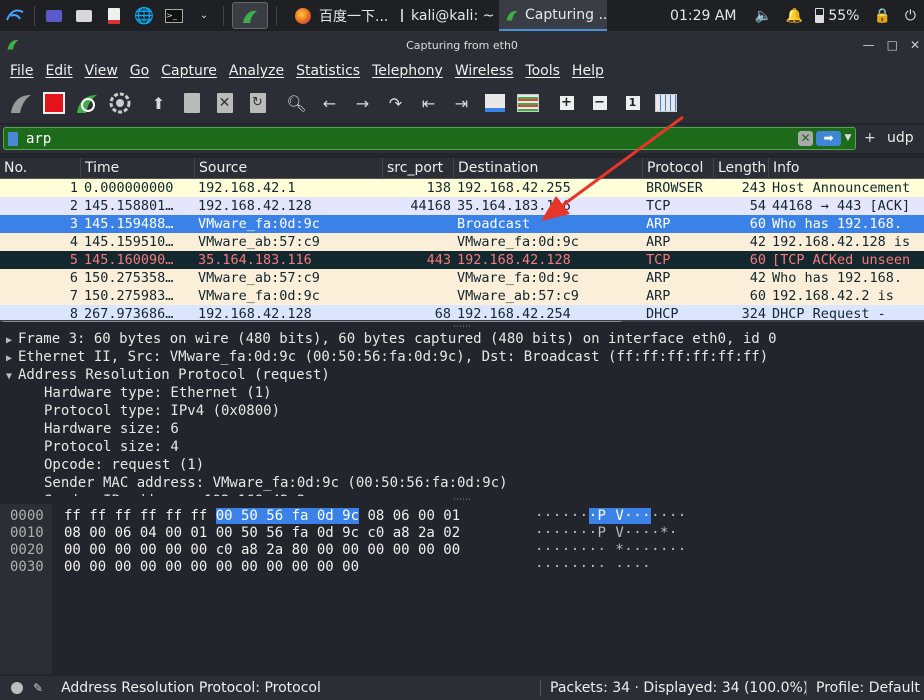  Describe the element at coordinates (54, 103) in the screenshot. I see `stop-capture-icon` at that location.